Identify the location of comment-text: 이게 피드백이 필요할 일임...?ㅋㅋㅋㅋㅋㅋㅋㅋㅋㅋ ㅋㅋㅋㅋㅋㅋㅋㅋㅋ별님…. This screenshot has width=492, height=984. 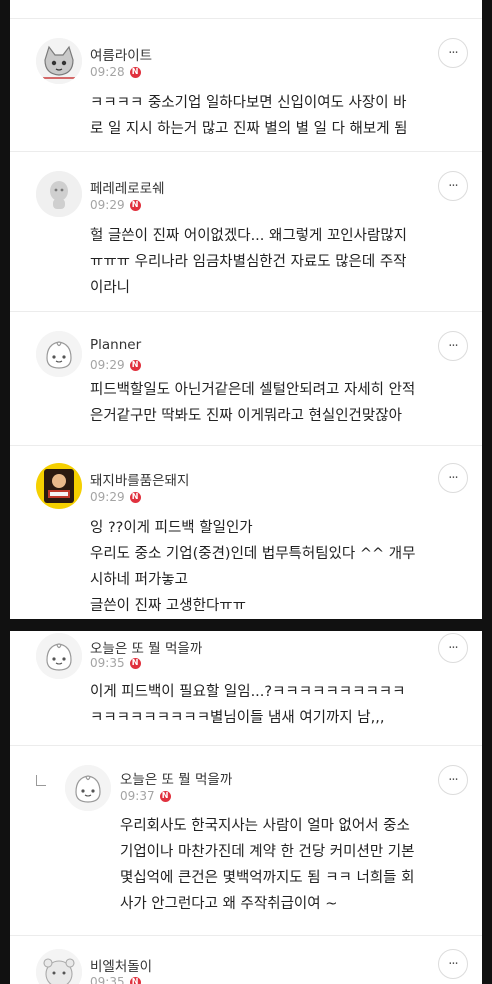
(248, 705).